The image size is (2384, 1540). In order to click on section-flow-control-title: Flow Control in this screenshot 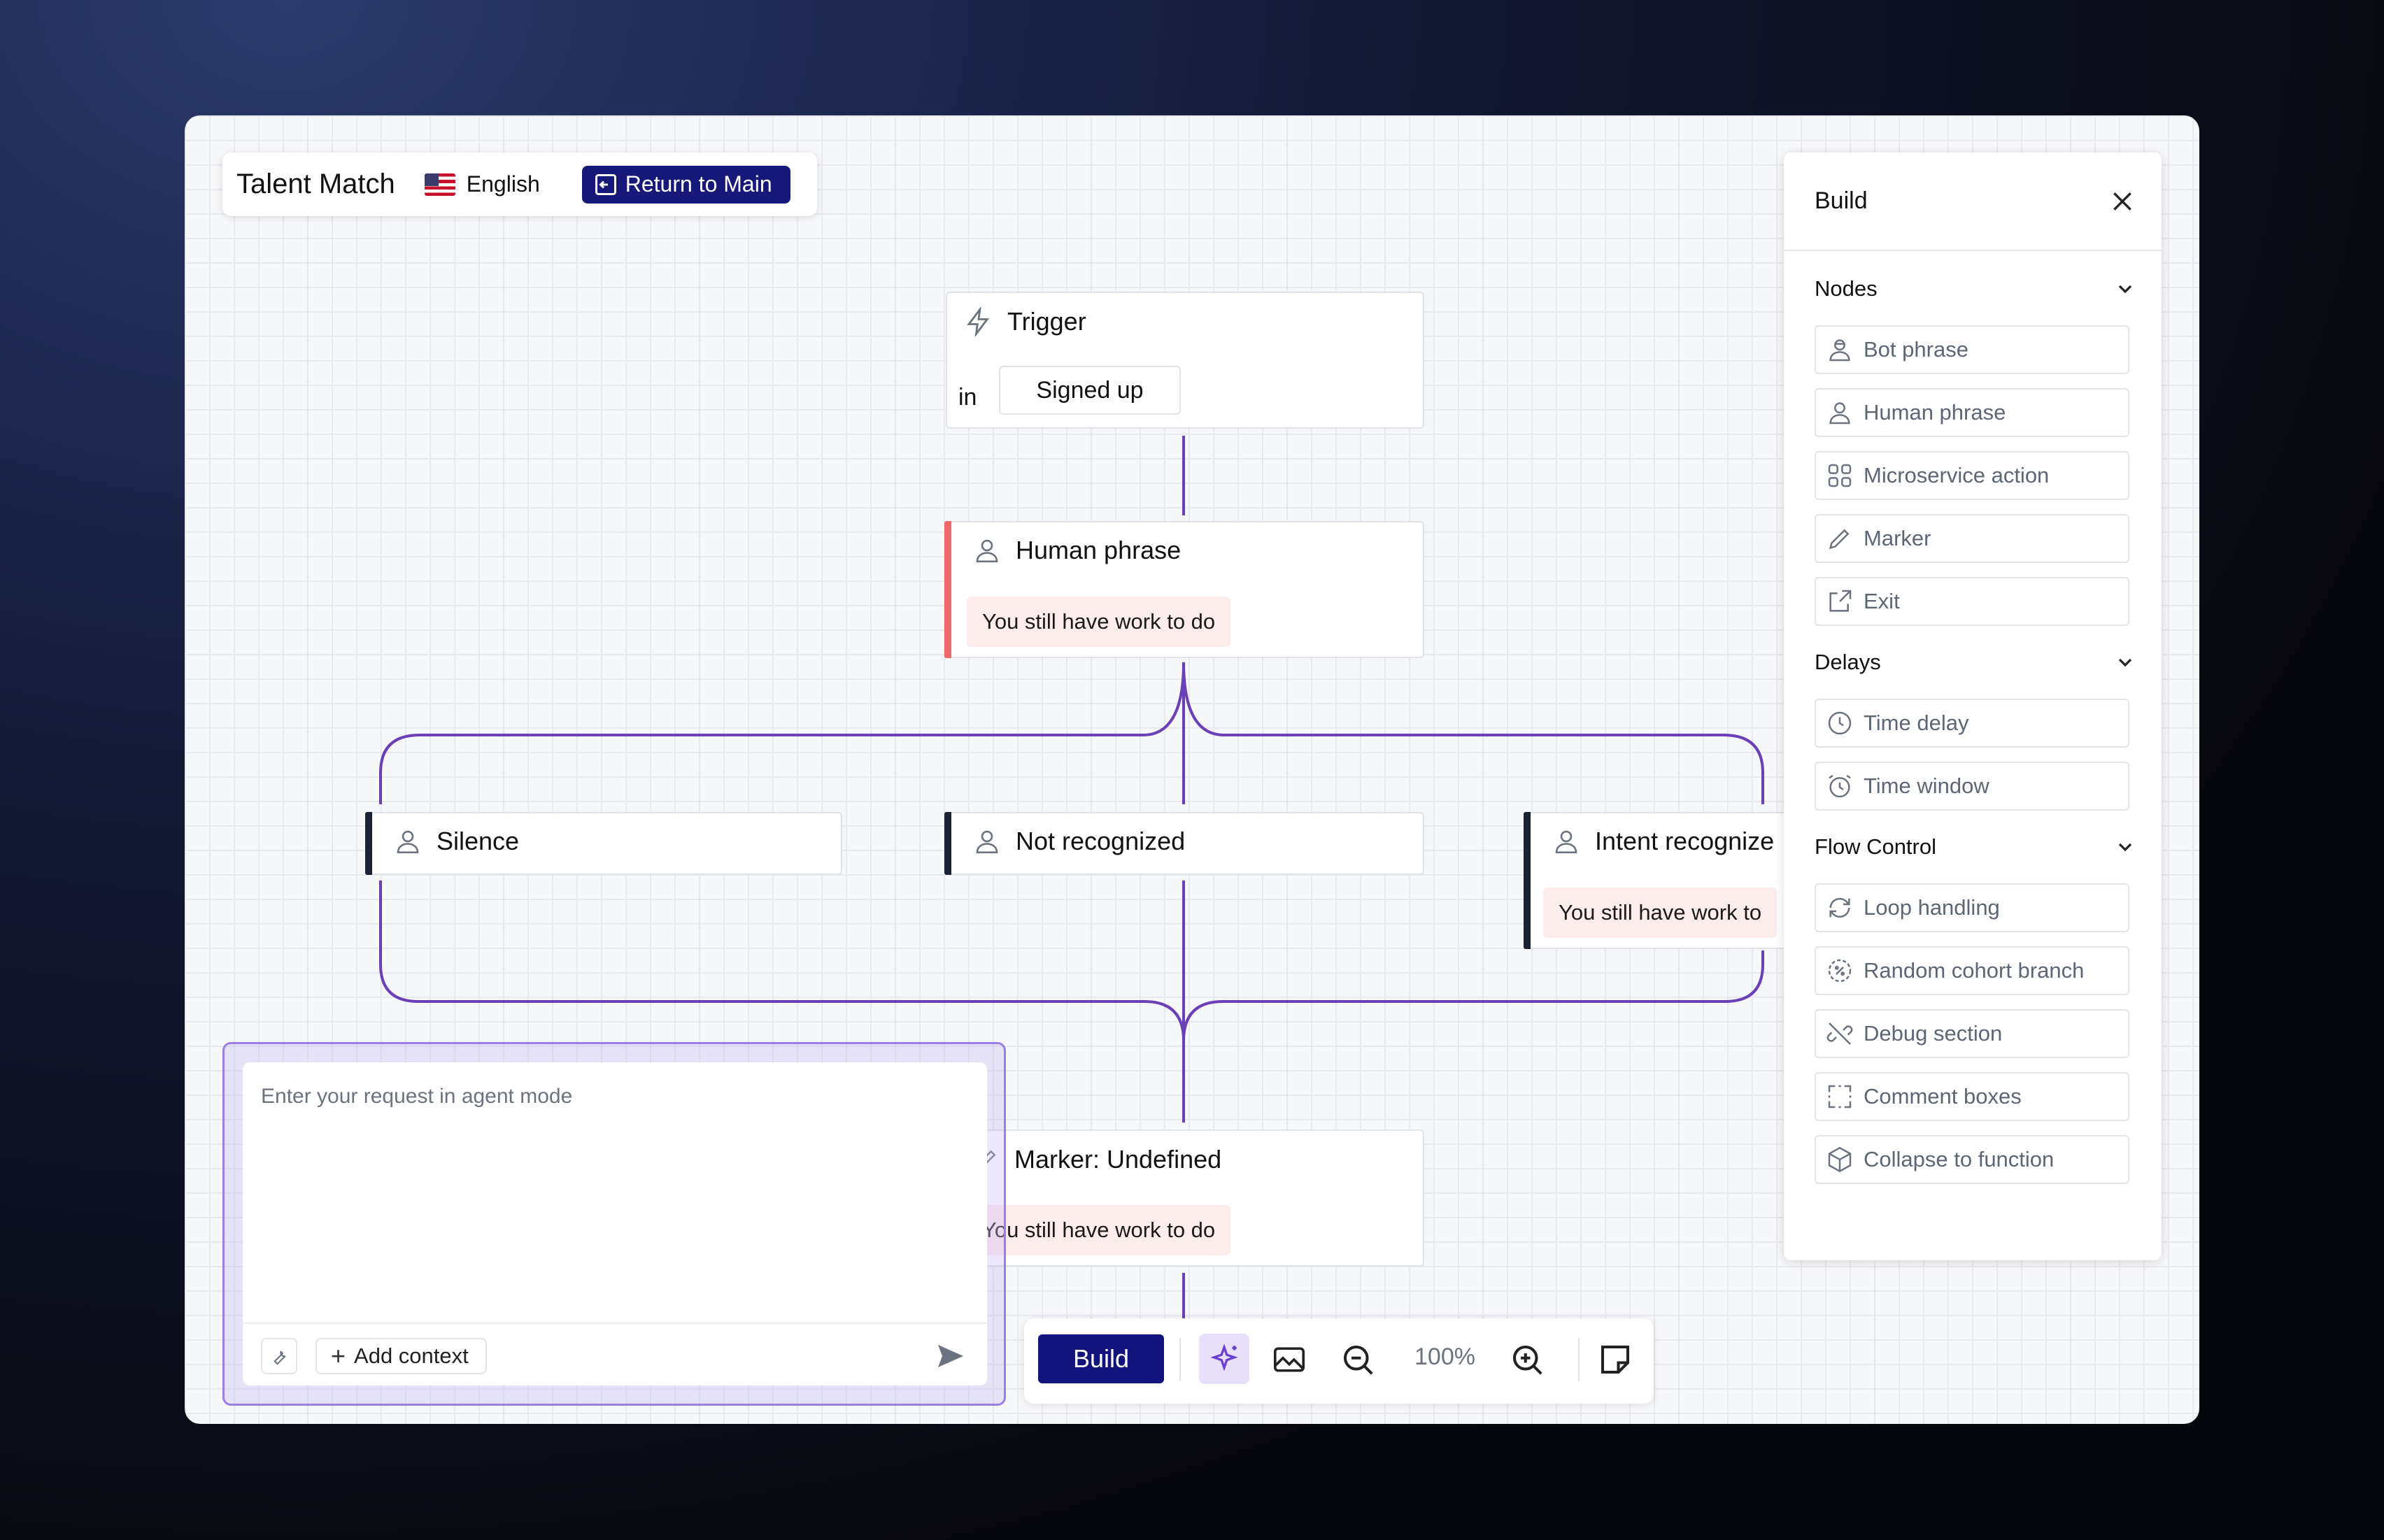, I will do `click(1875, 846)`.